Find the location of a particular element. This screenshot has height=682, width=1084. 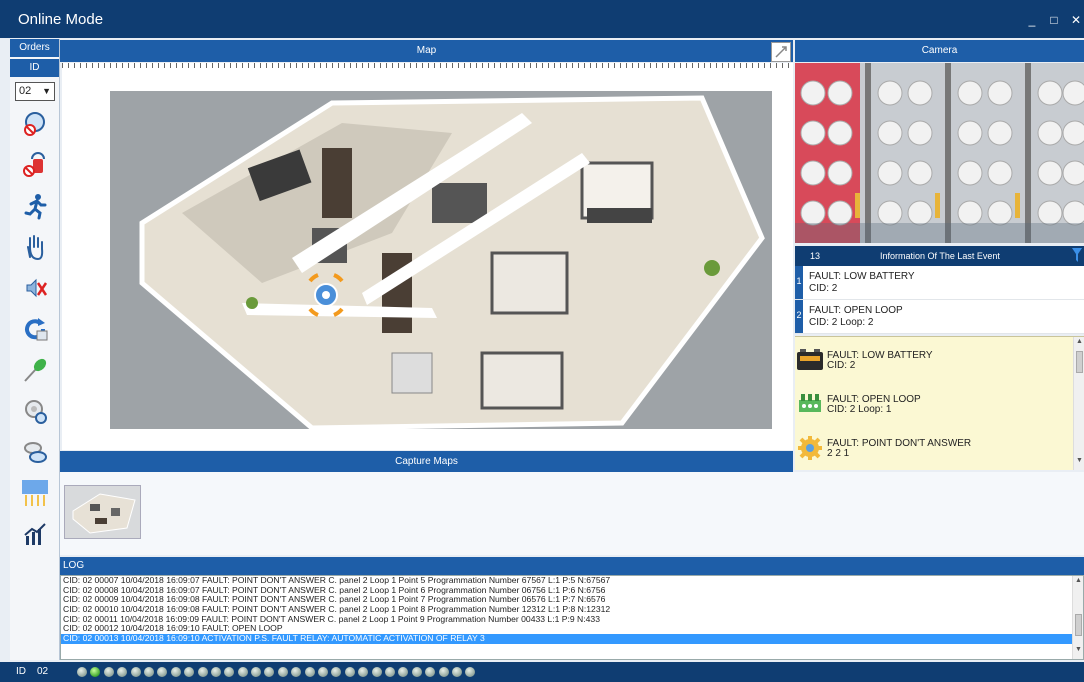

event-detail: CID: 2 Loop: 2 is located at coordinates (841, 322).